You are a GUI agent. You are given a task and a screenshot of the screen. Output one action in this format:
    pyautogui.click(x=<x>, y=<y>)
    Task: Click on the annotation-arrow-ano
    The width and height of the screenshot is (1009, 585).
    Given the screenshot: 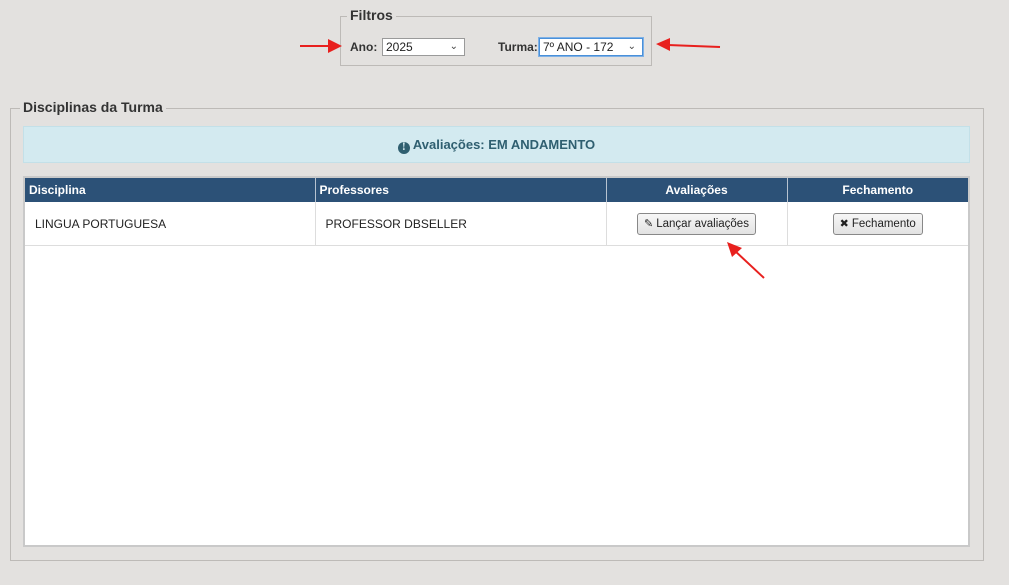 What is the action you would take?
    pyautogui.click(x=321, y=46)
    